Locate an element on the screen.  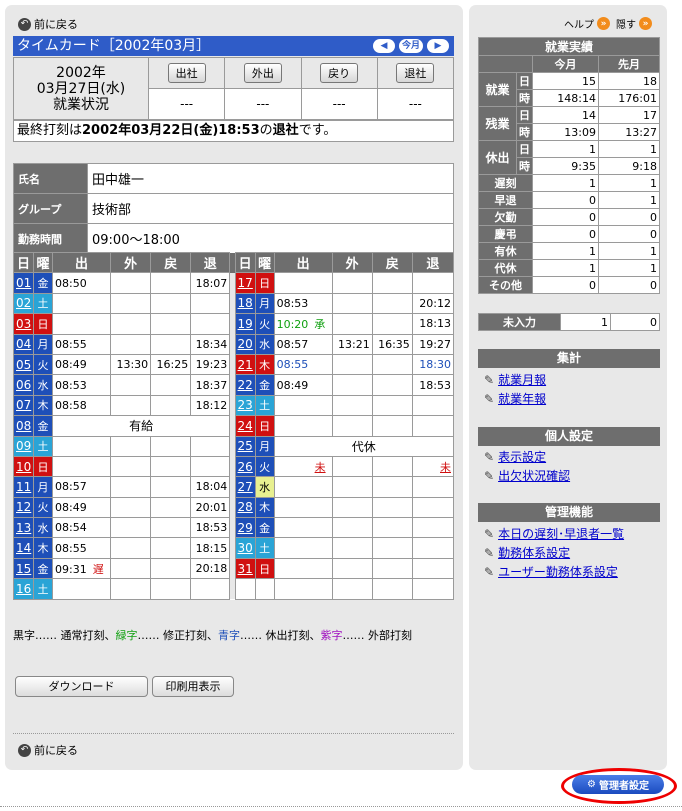
this-month-value: 0 is located at coordinates (565, 285).